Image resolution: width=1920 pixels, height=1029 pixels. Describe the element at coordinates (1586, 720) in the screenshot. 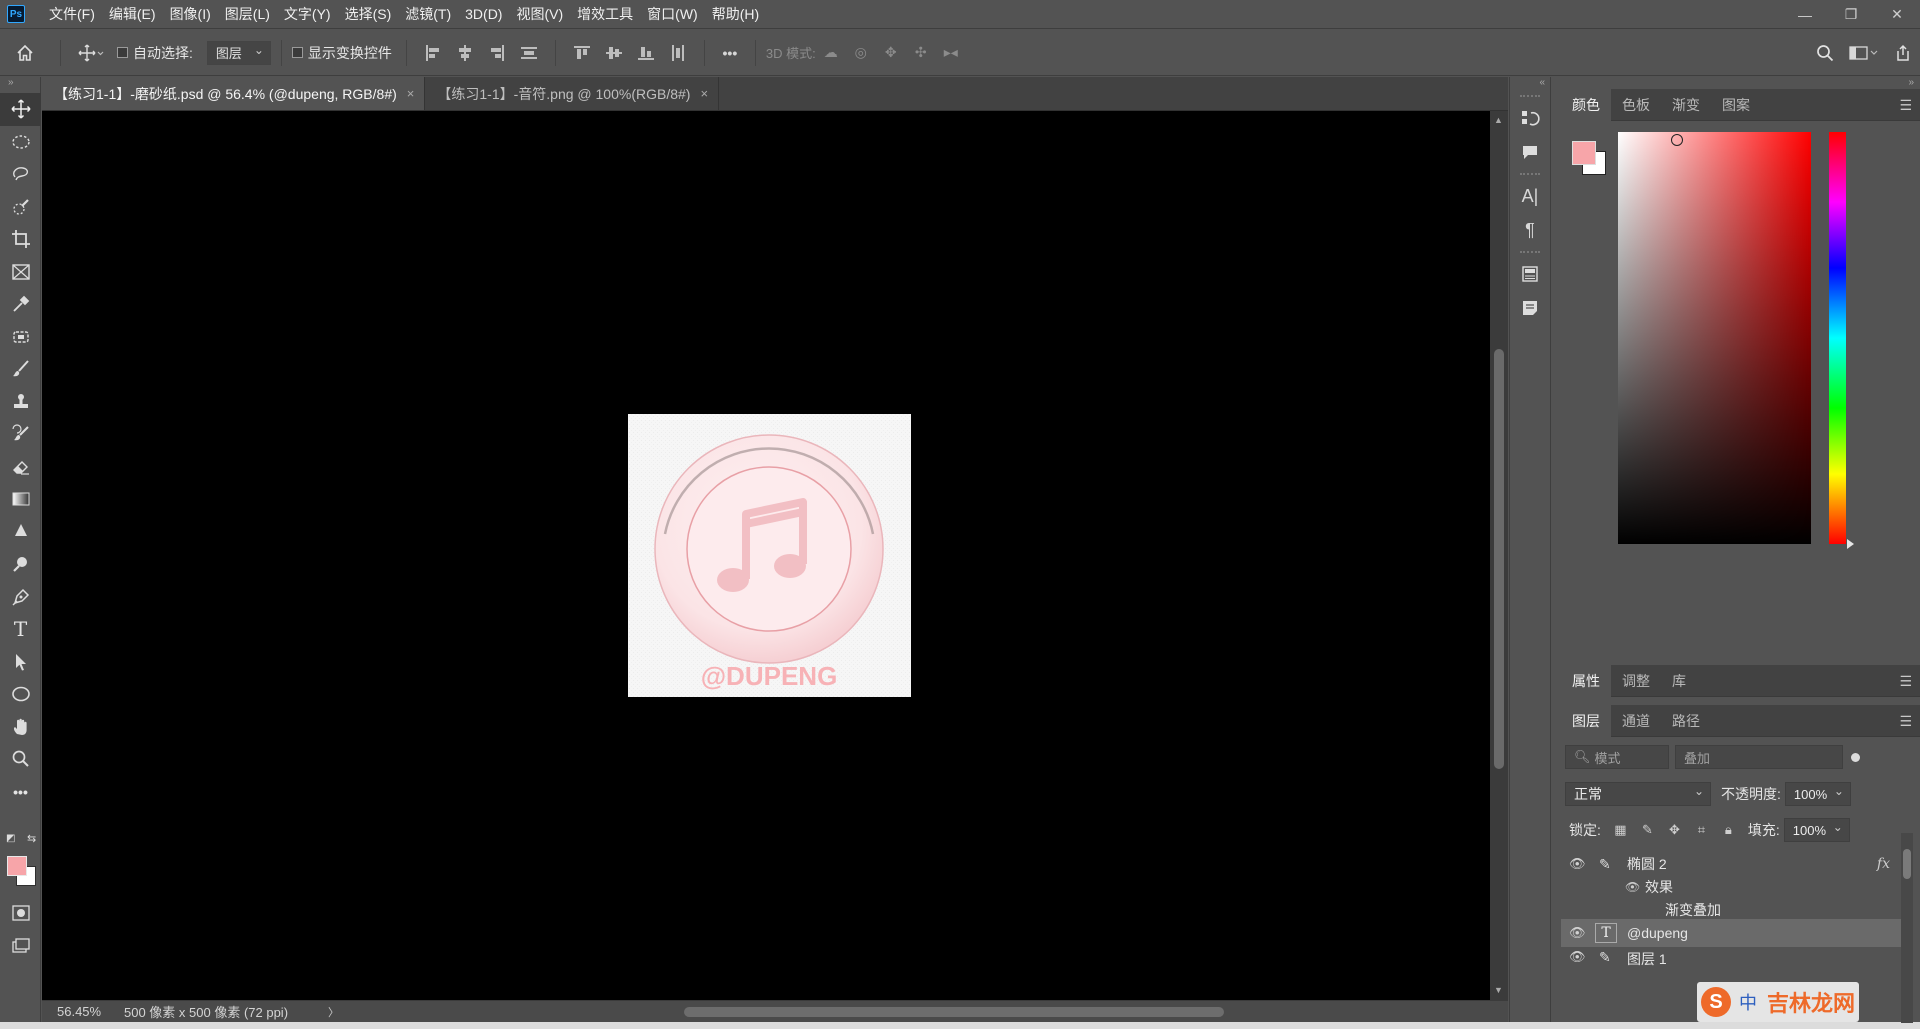

I see `tab-layers: 图层` at that location.